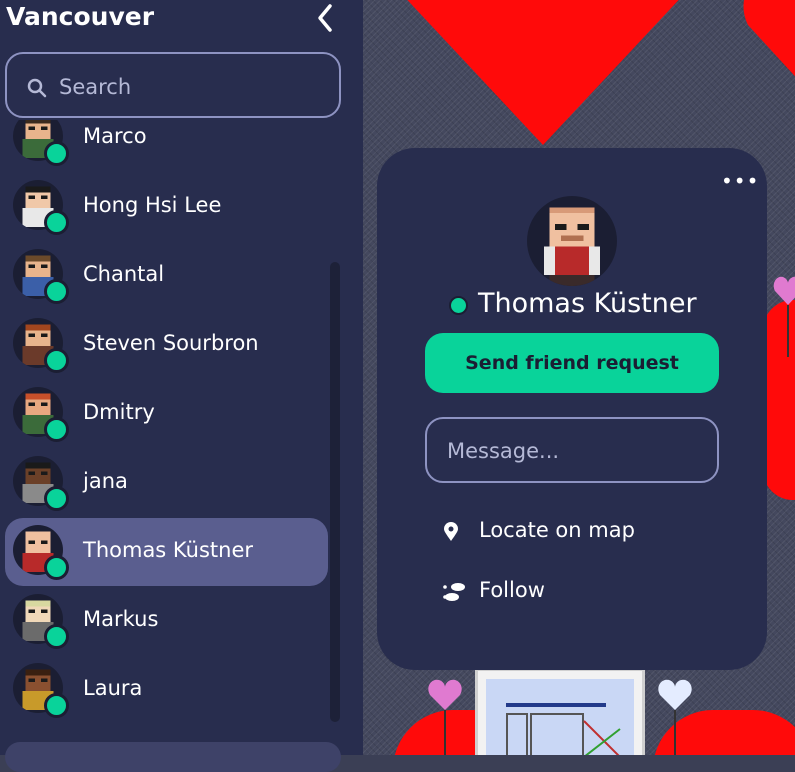 This screenshot has height=772, width=795. Describe the element at coordinates (171, 343) in the screenshot. I see `user-name: Steven Sourbron` at that location.